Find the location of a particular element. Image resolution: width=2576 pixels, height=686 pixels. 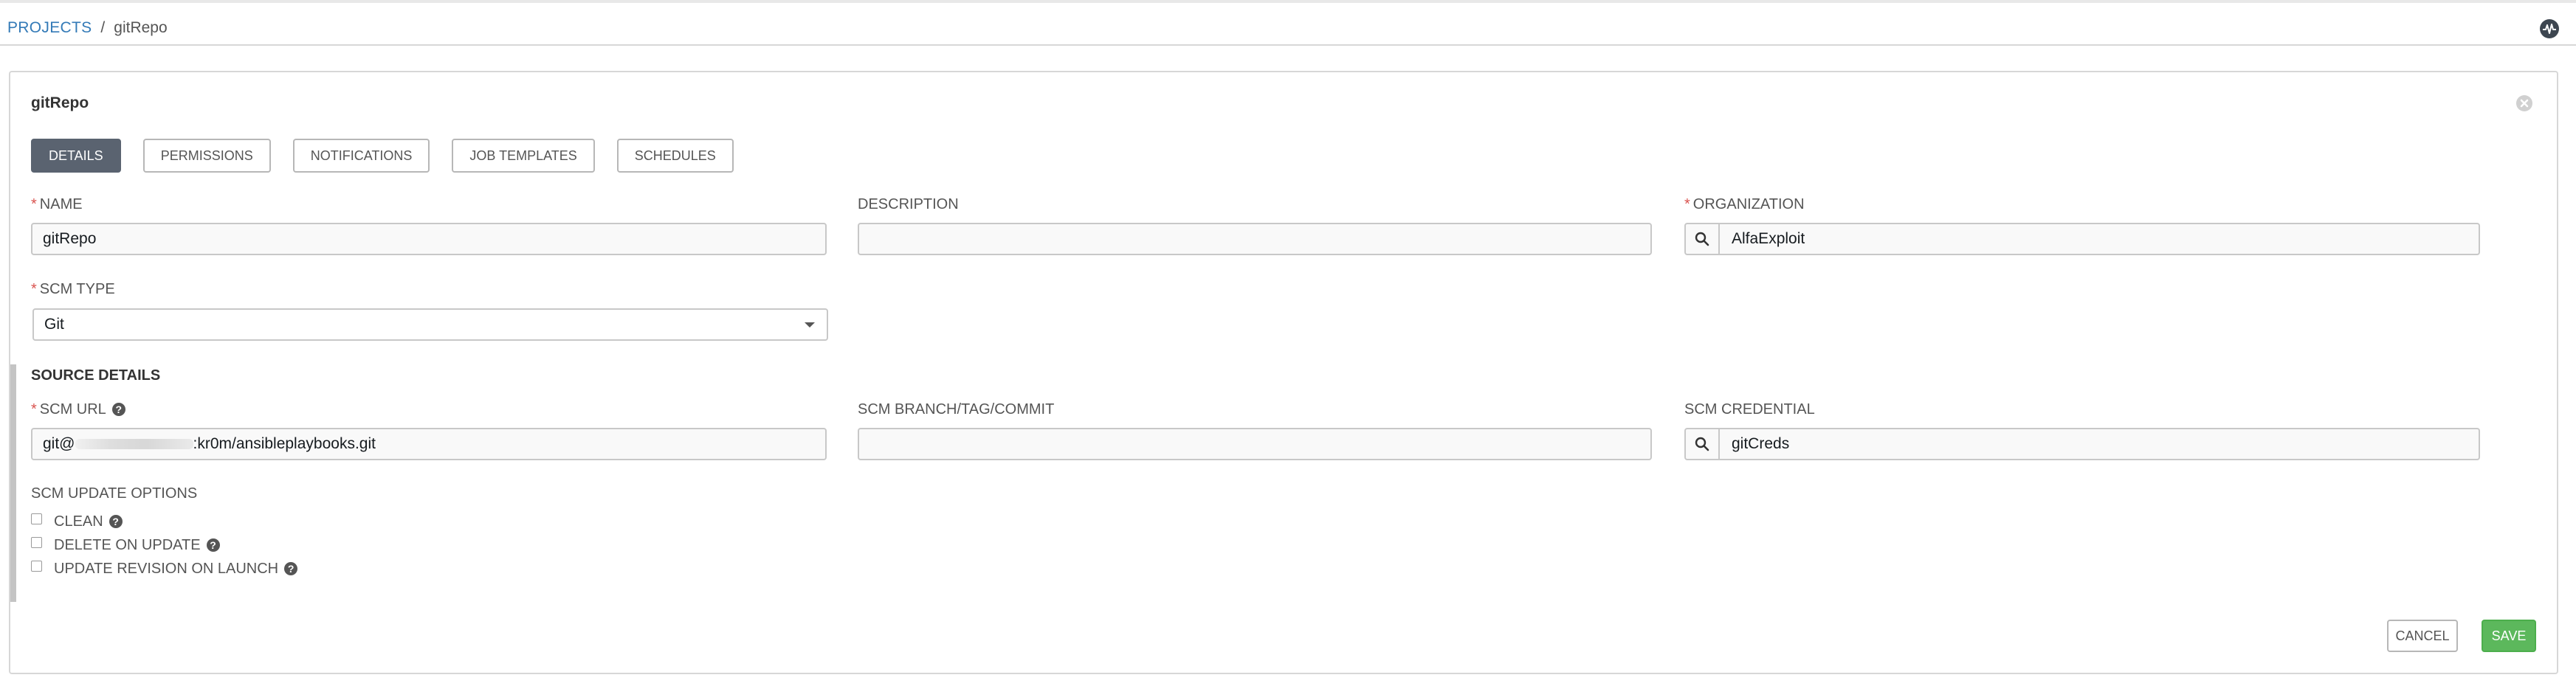

source-details-title: SOURCE DETAILS is located at coordinates (96, 376).